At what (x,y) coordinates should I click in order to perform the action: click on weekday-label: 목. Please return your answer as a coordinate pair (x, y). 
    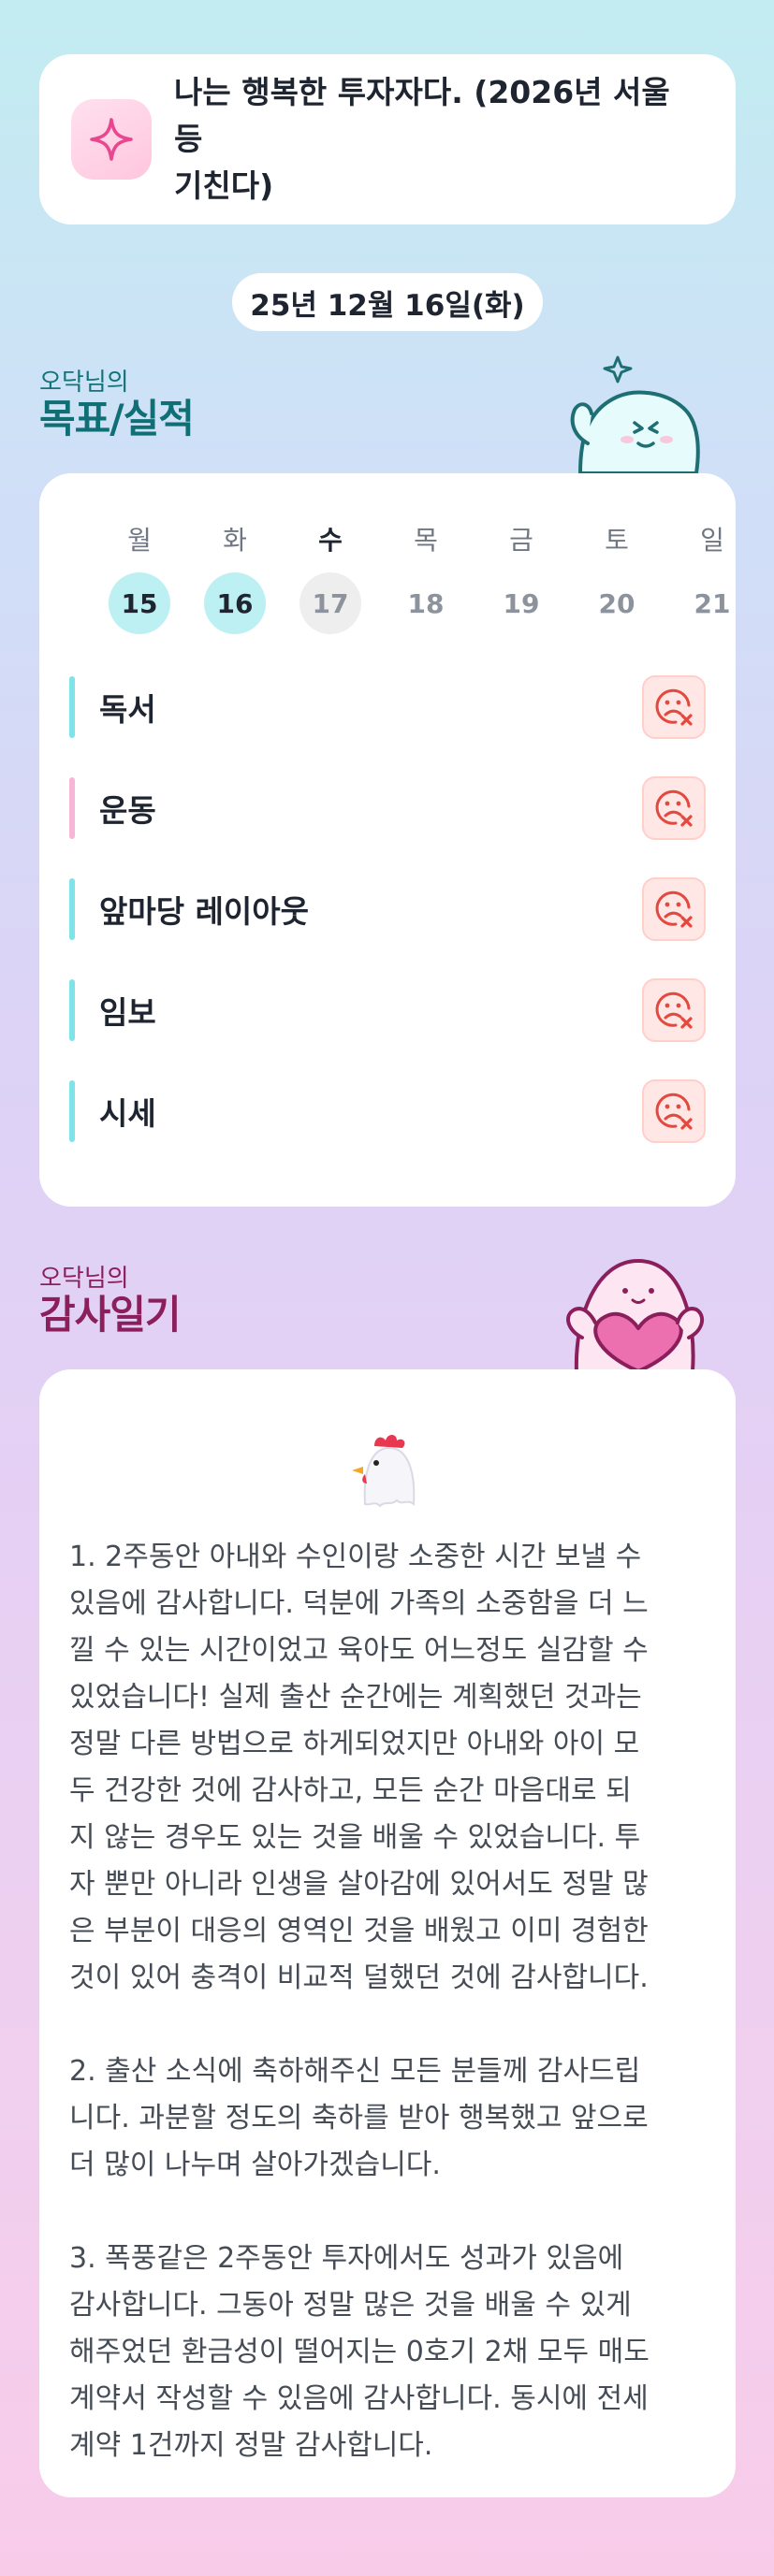
    Looking at the image, I should click on (426, 541).